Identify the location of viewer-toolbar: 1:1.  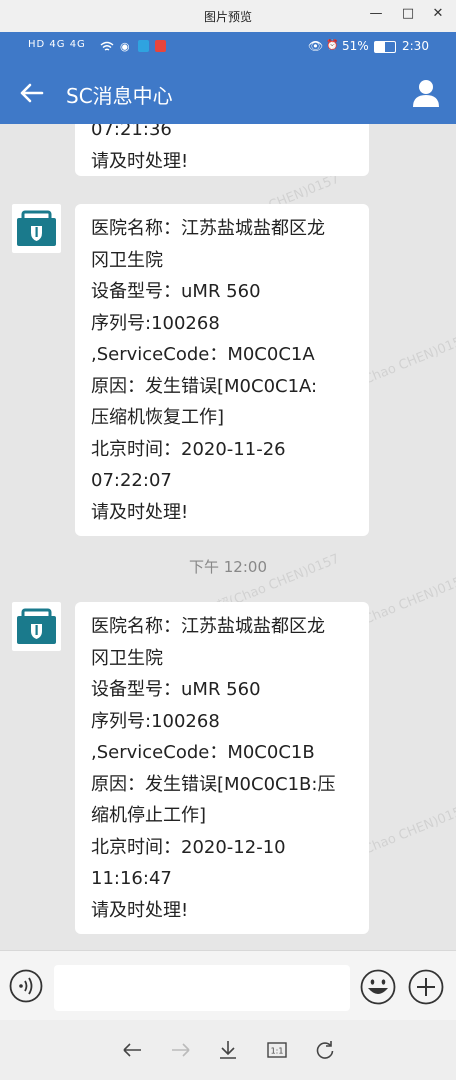
(228, 1050).